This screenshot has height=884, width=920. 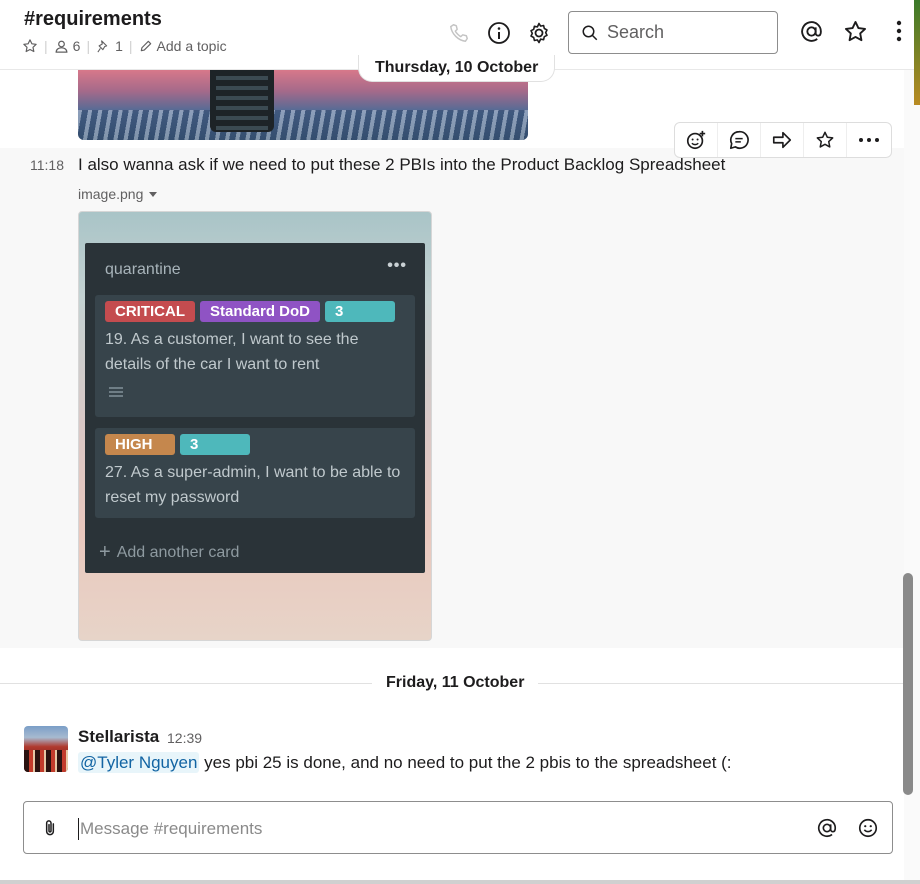 I want to click on date-divider-friday: Friday, 11 October, so click(x=455, y=683).